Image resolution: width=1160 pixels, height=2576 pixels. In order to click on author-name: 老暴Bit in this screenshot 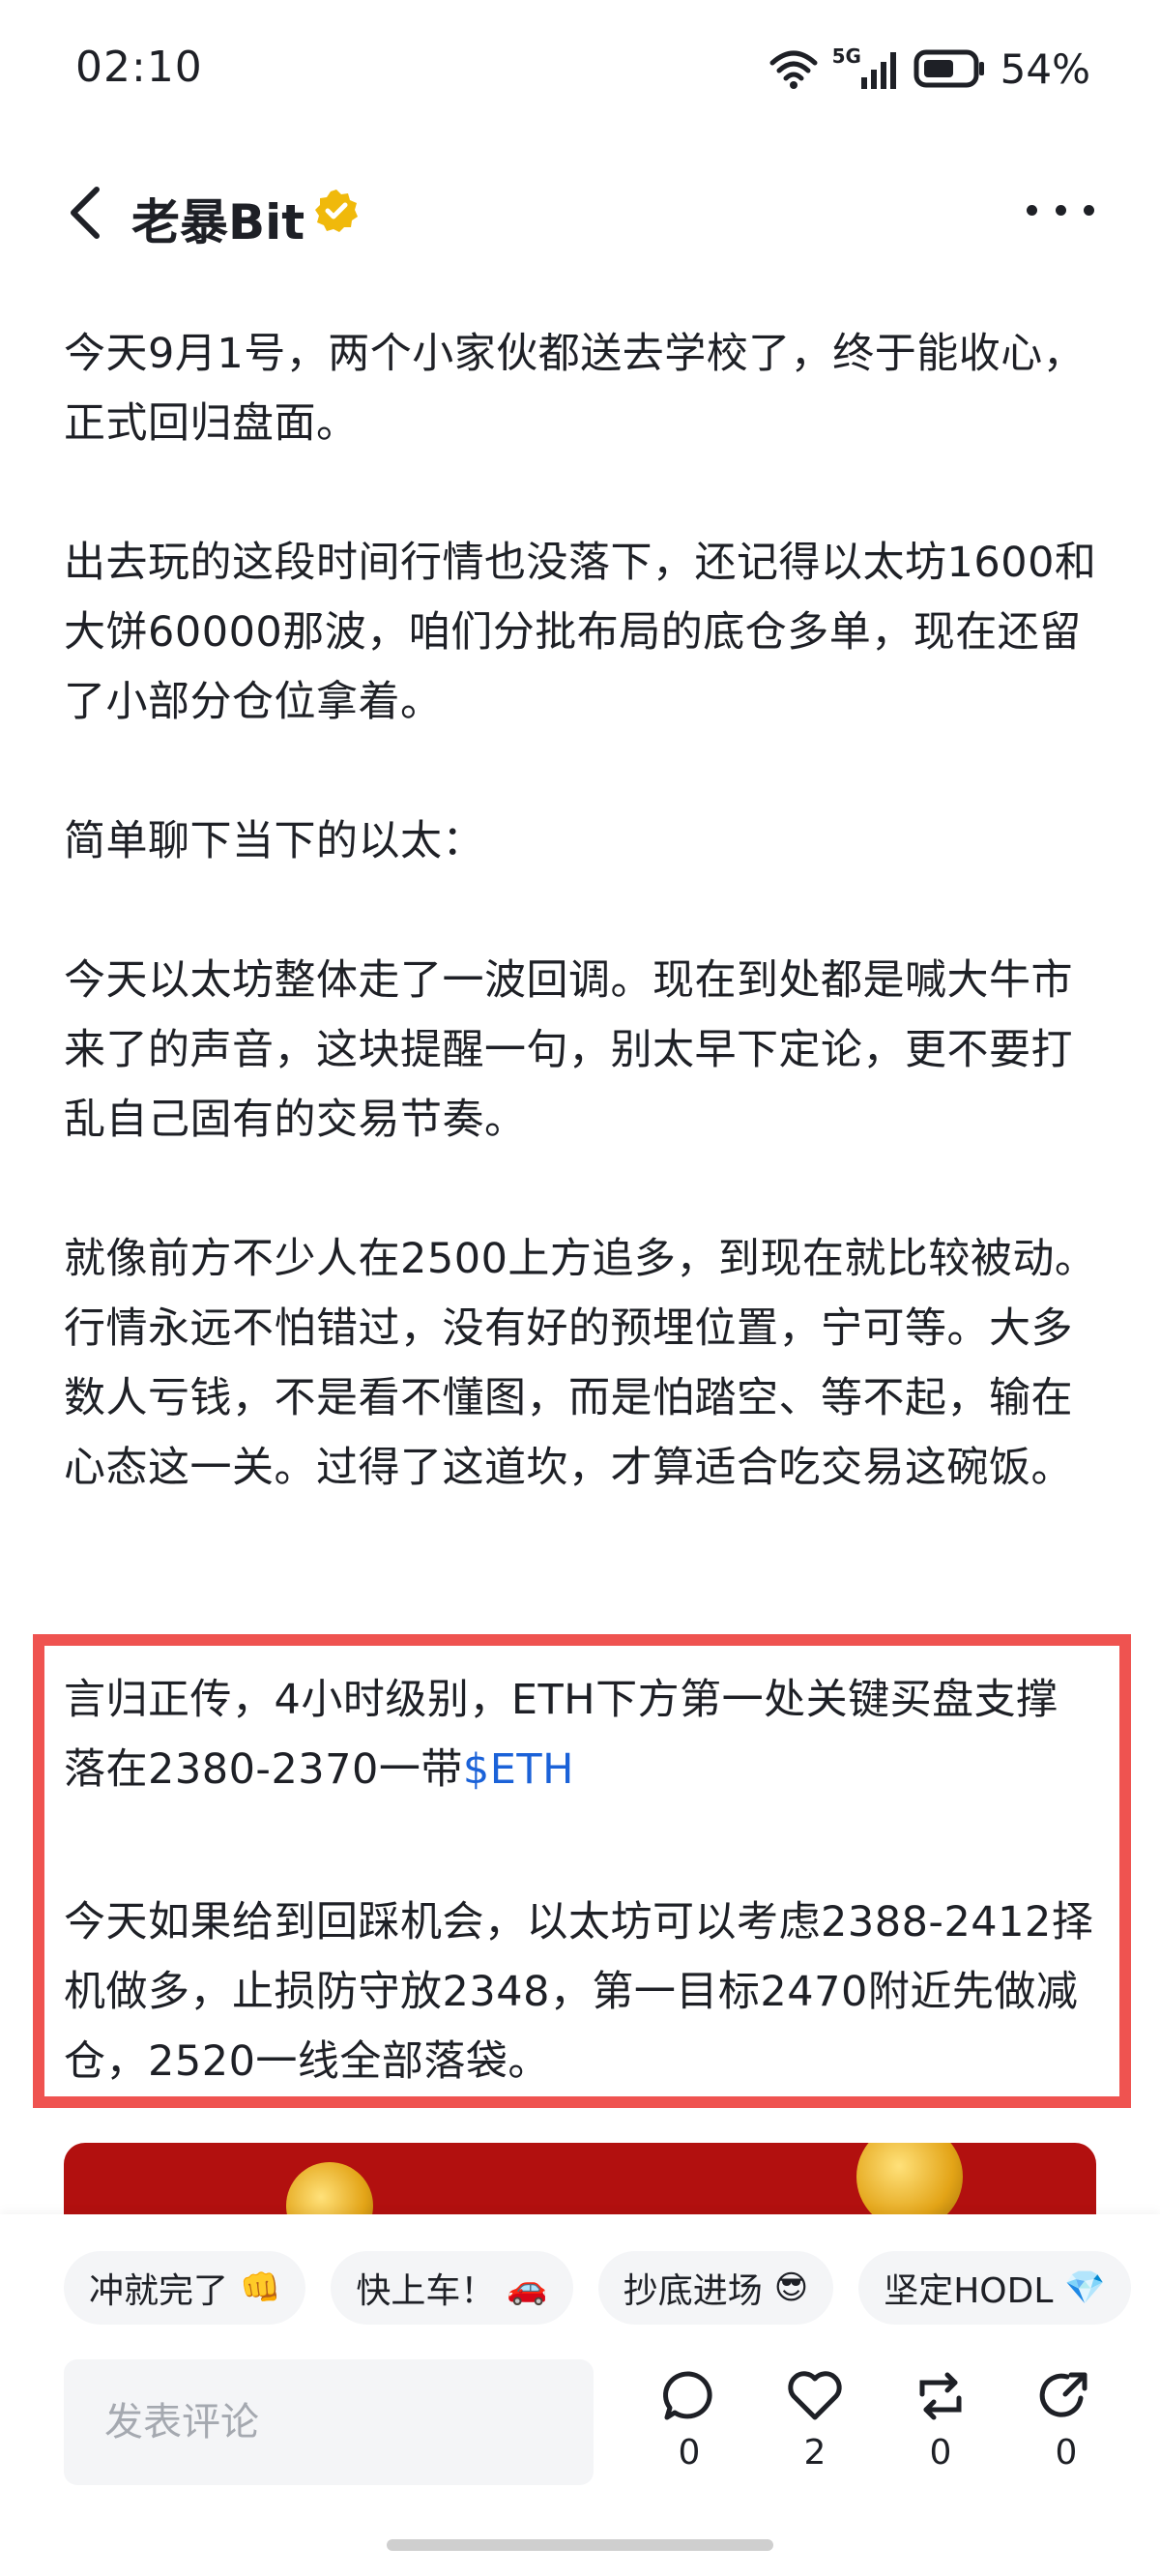, I will do `click(218, 218)`.